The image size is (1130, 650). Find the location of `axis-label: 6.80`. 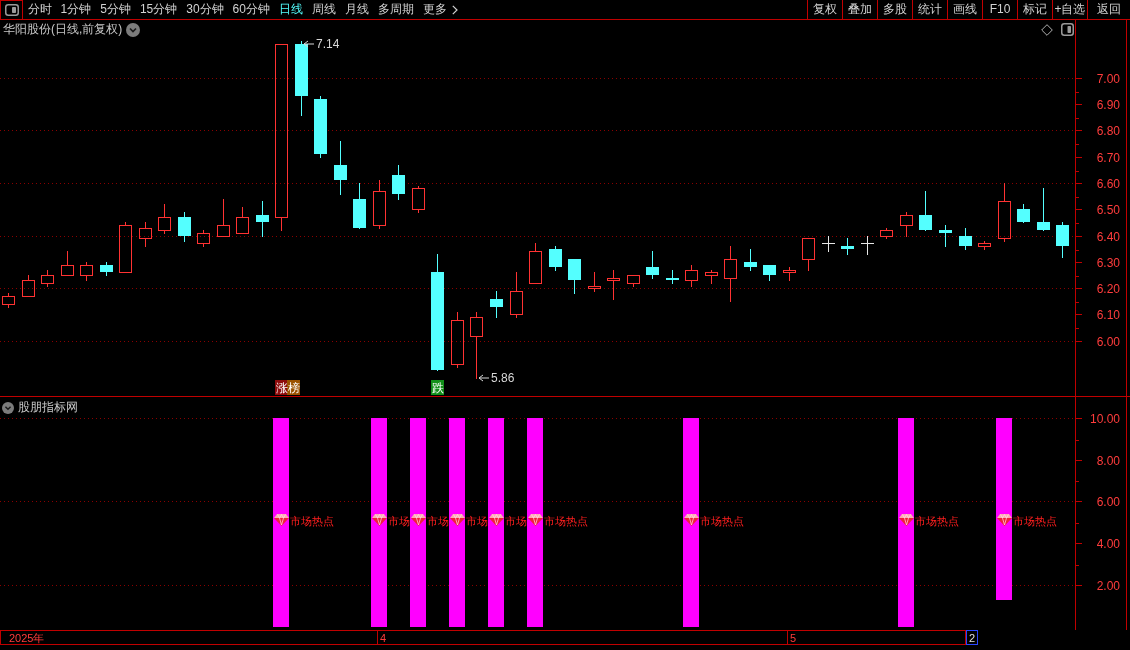

axis-label: 6.80 is located at coordinates (1108, 130).